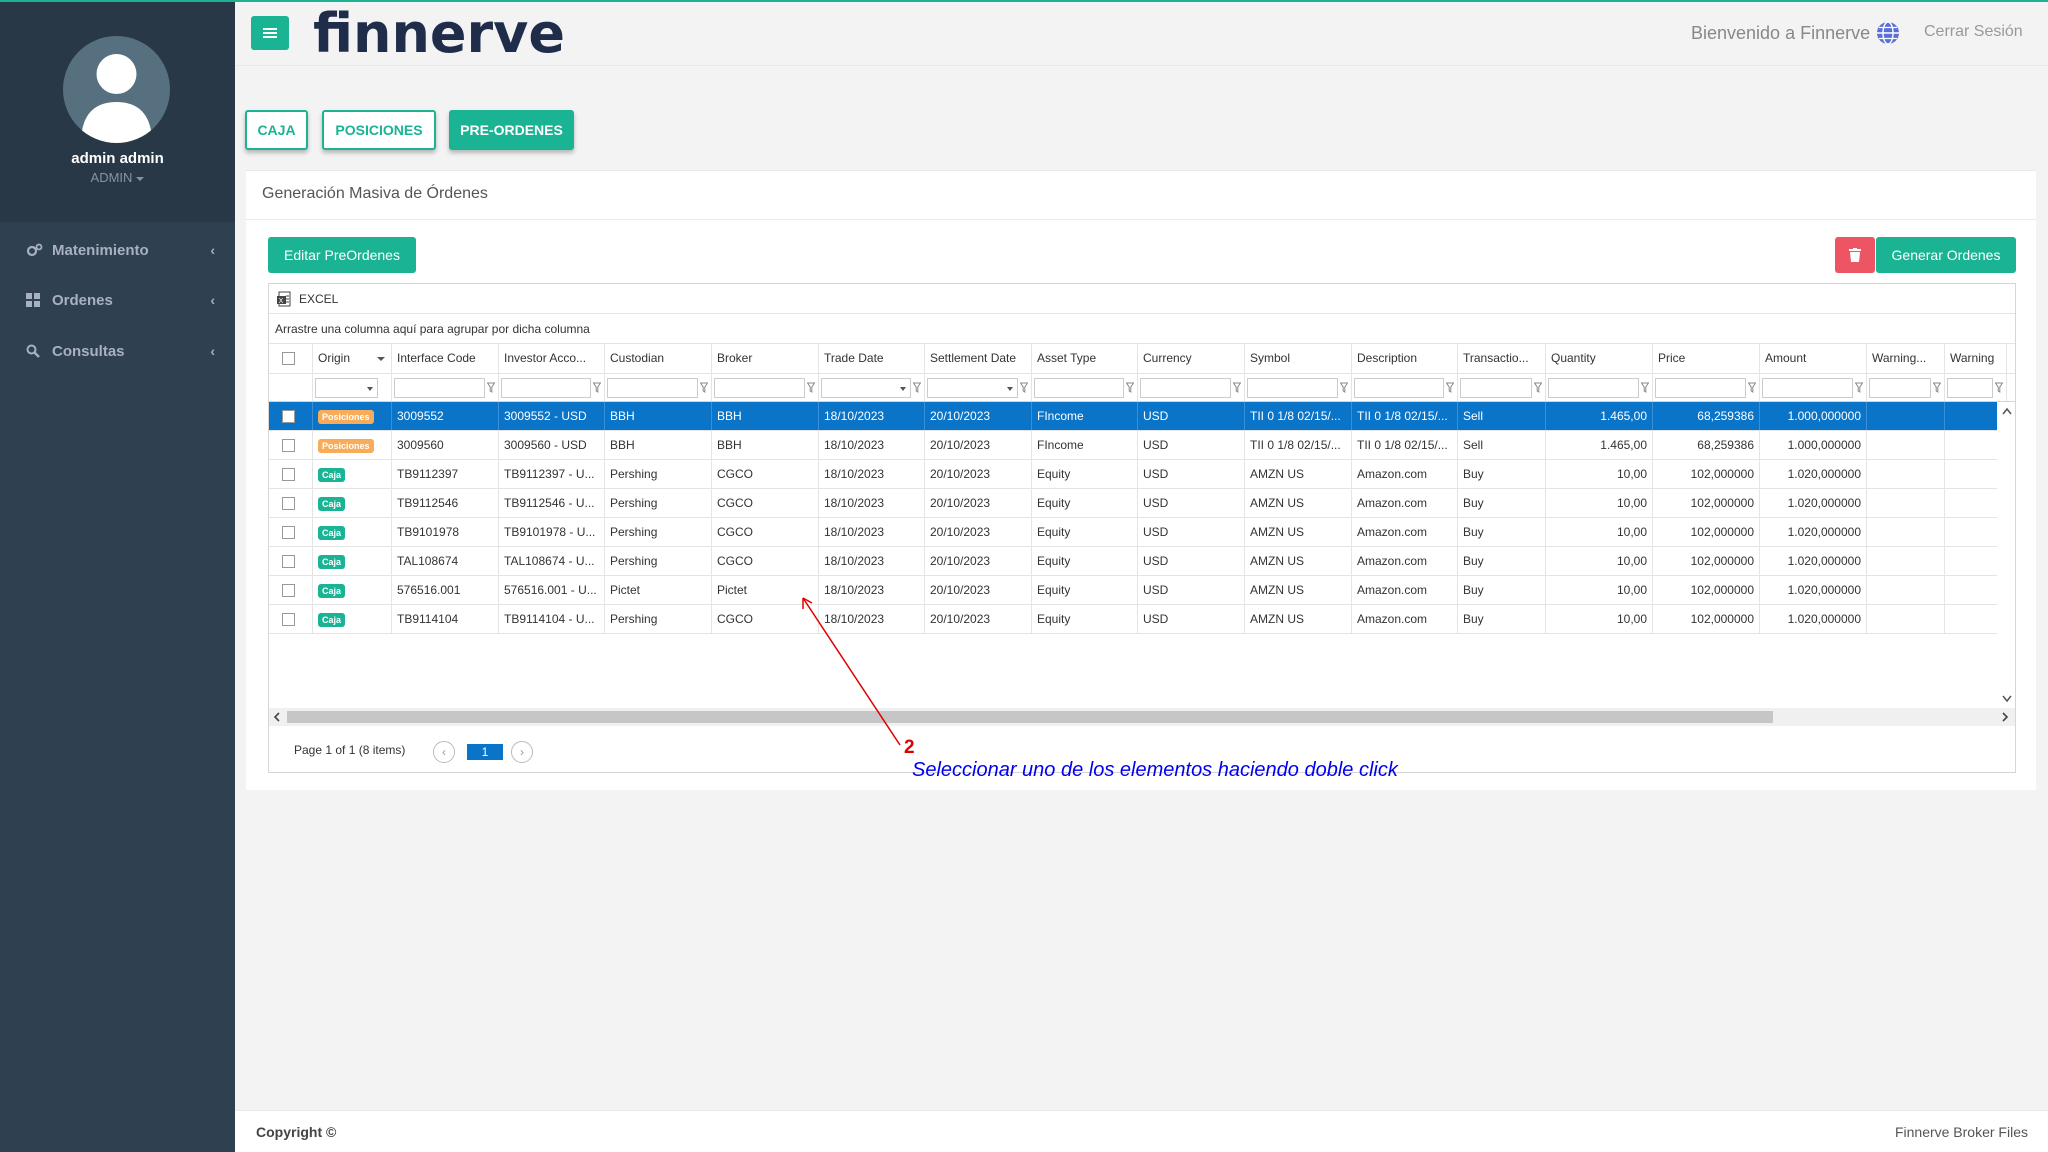 Image resolution: width=2048 pixels, height=1152 pixels. Describe the element at coordinates (1030, 717) in the screenshot. I see `scrollbar-thumb` at that location.